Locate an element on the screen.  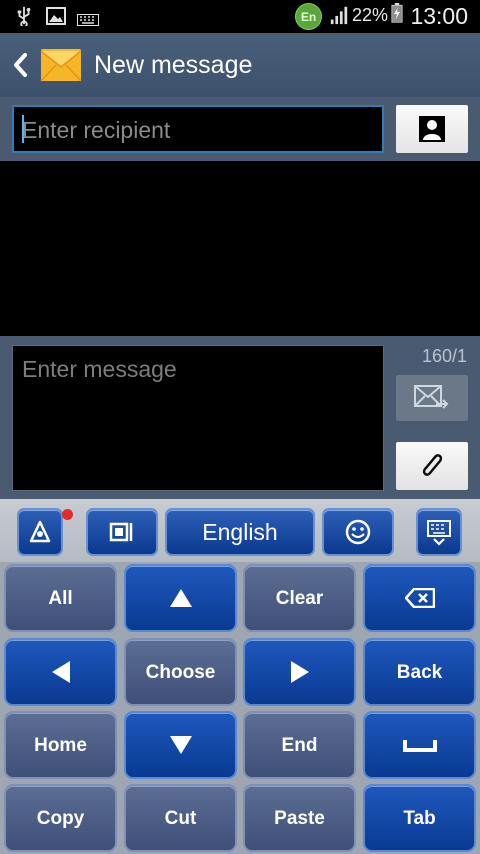
key-left is located at coordinates (60, 672).